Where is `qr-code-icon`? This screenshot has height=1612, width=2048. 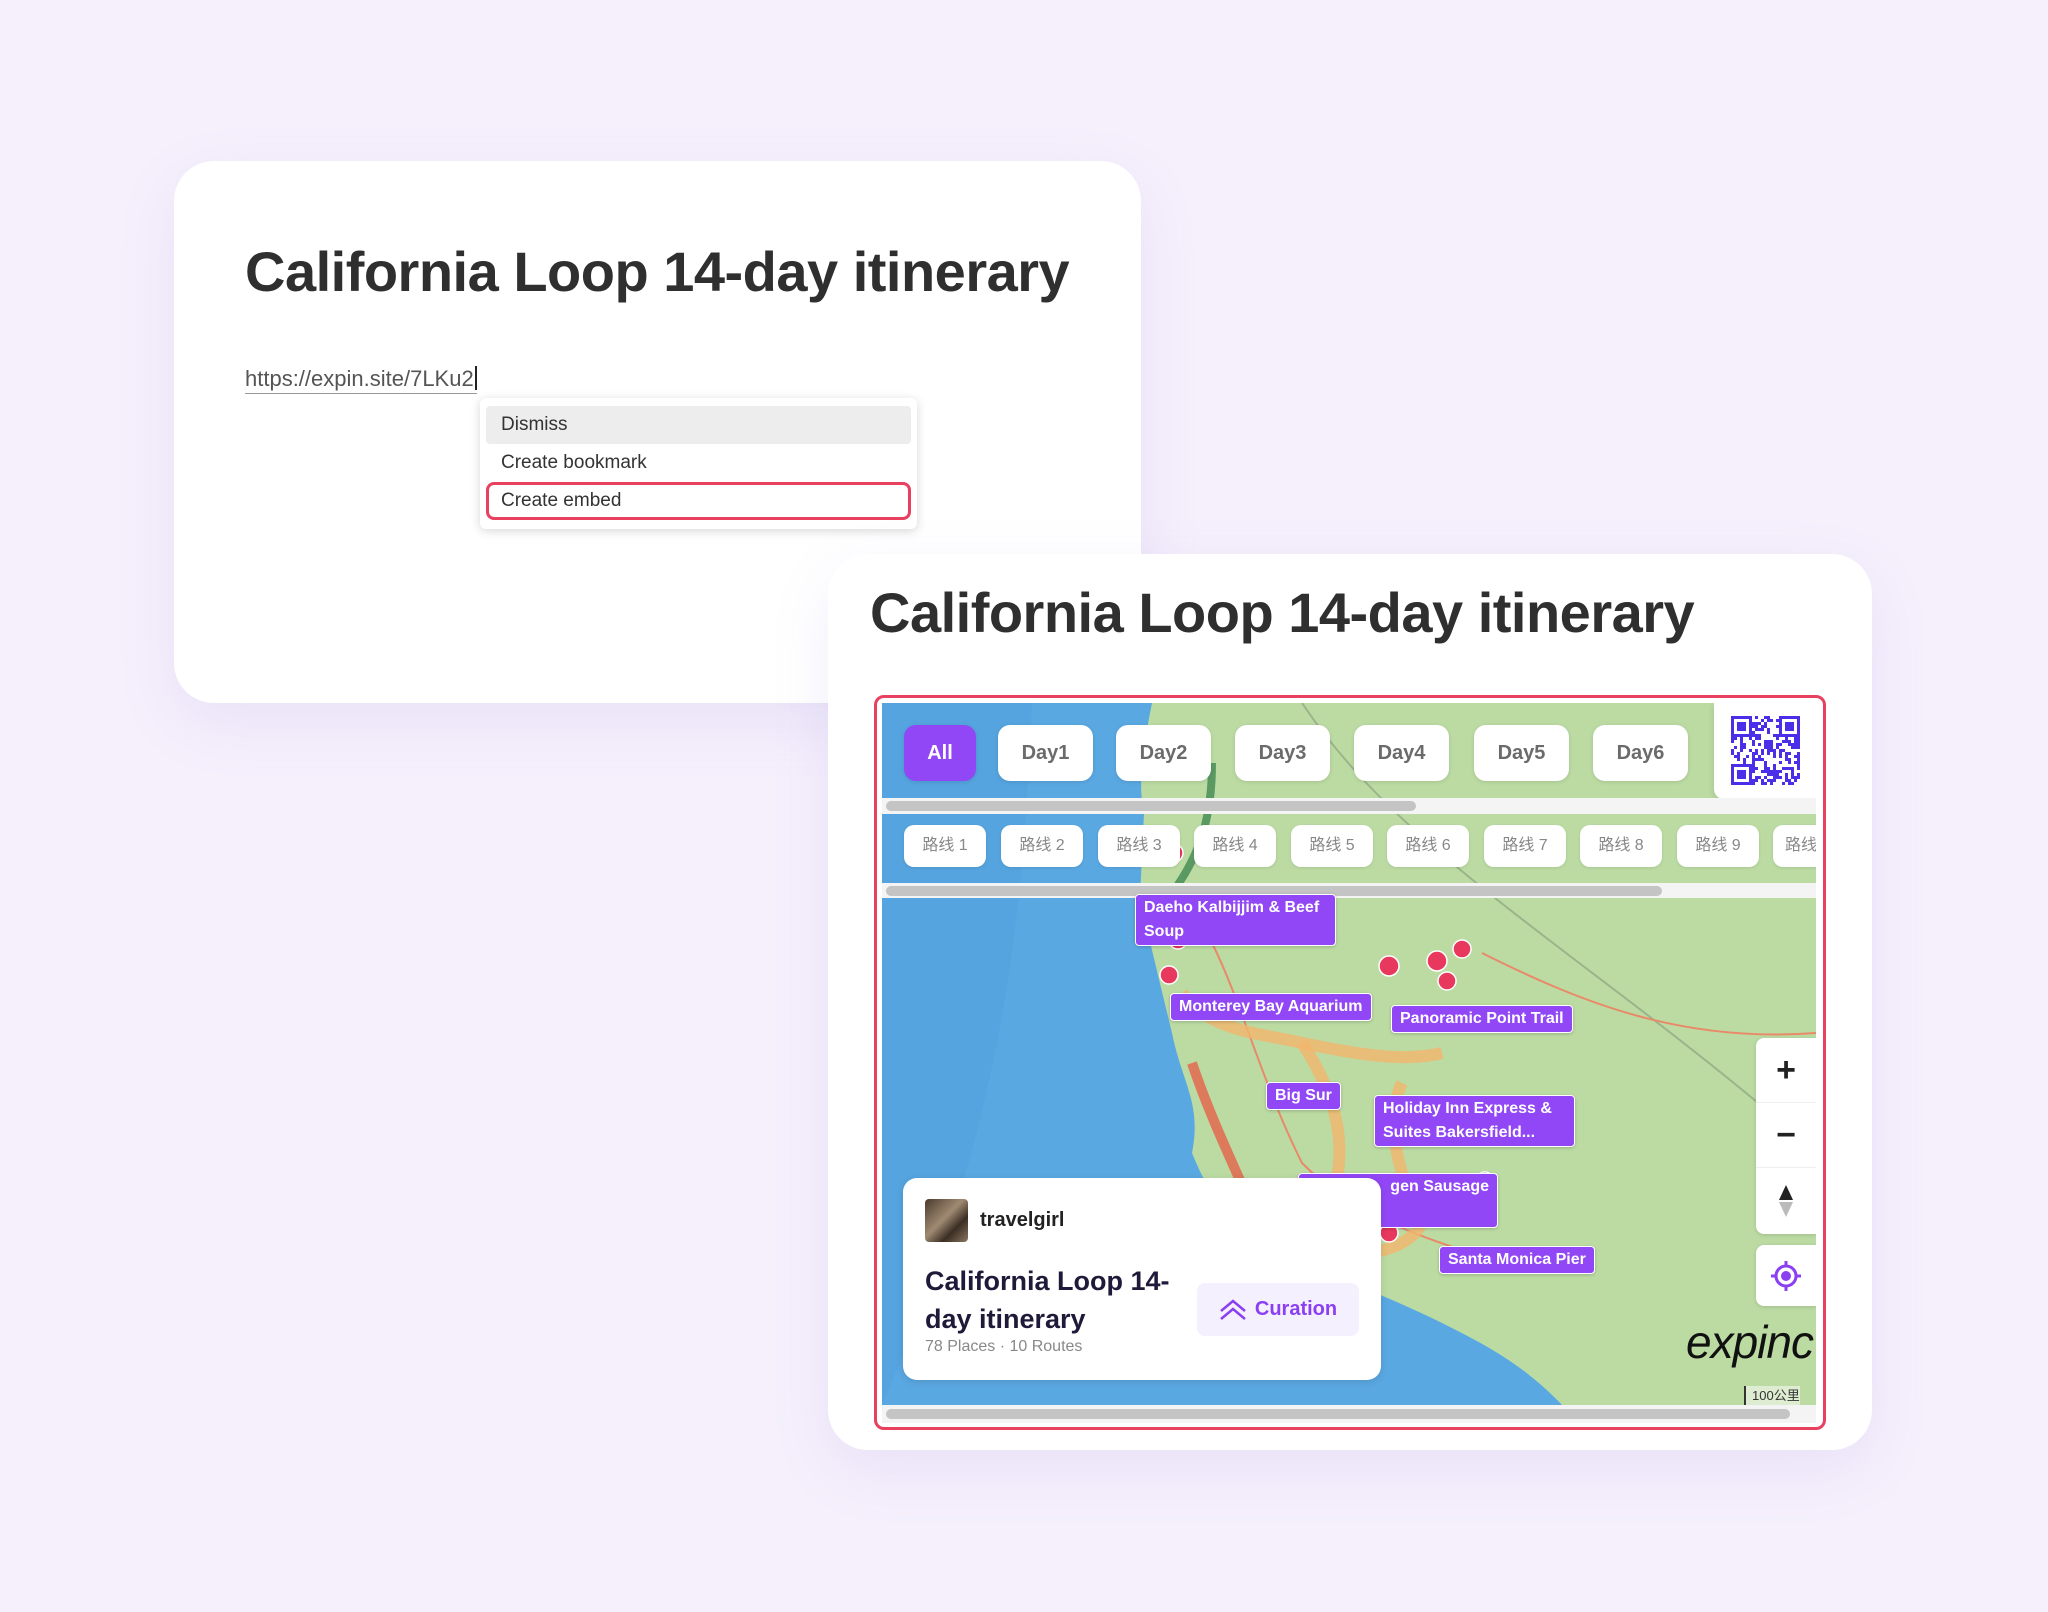 qr-code-icon is located at coordinates (1765, 751).